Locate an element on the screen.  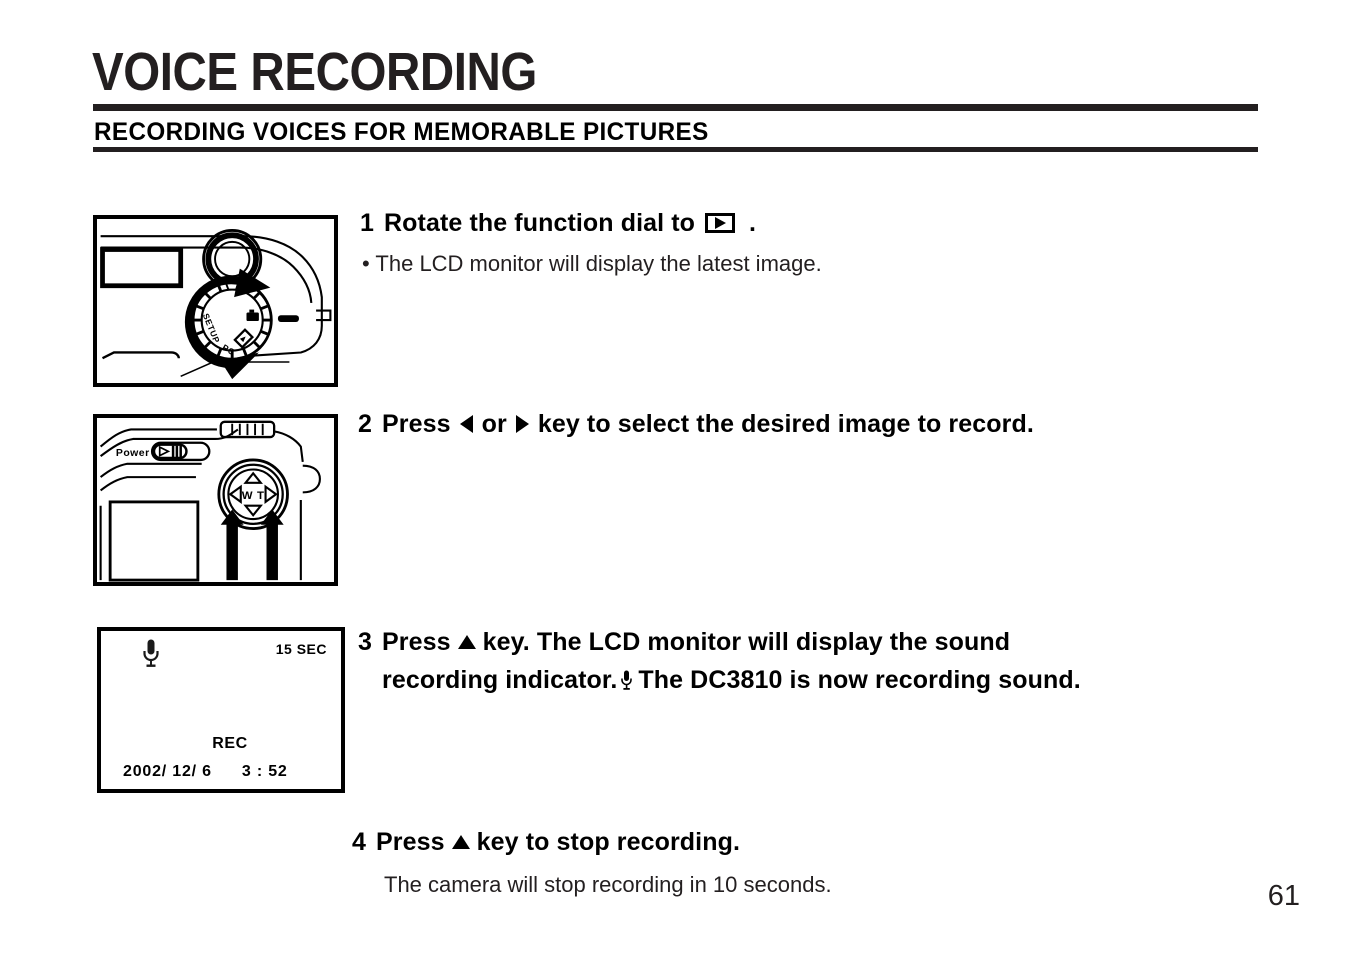
page-number: 61 is located at coordinates (1283, 896).